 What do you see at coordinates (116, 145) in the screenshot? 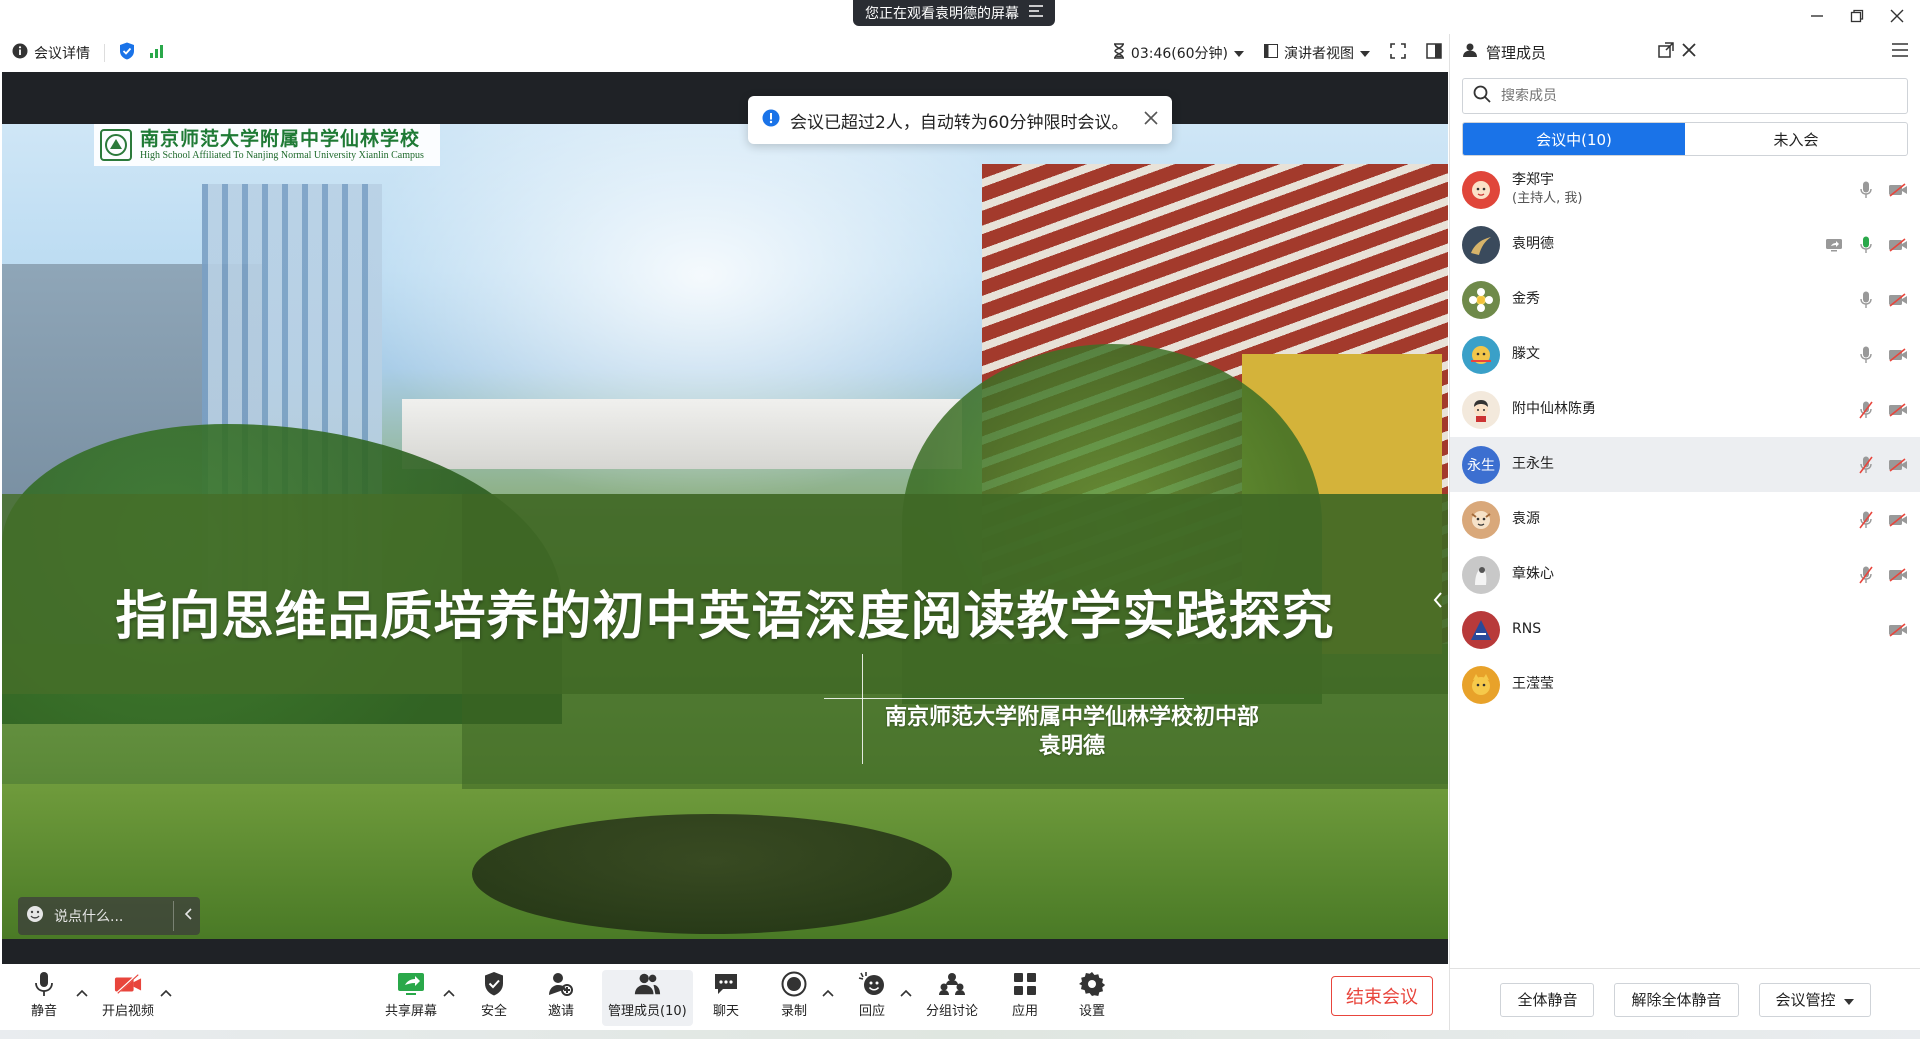
I see `school-seal-icon` at bounding box center [116, 145].